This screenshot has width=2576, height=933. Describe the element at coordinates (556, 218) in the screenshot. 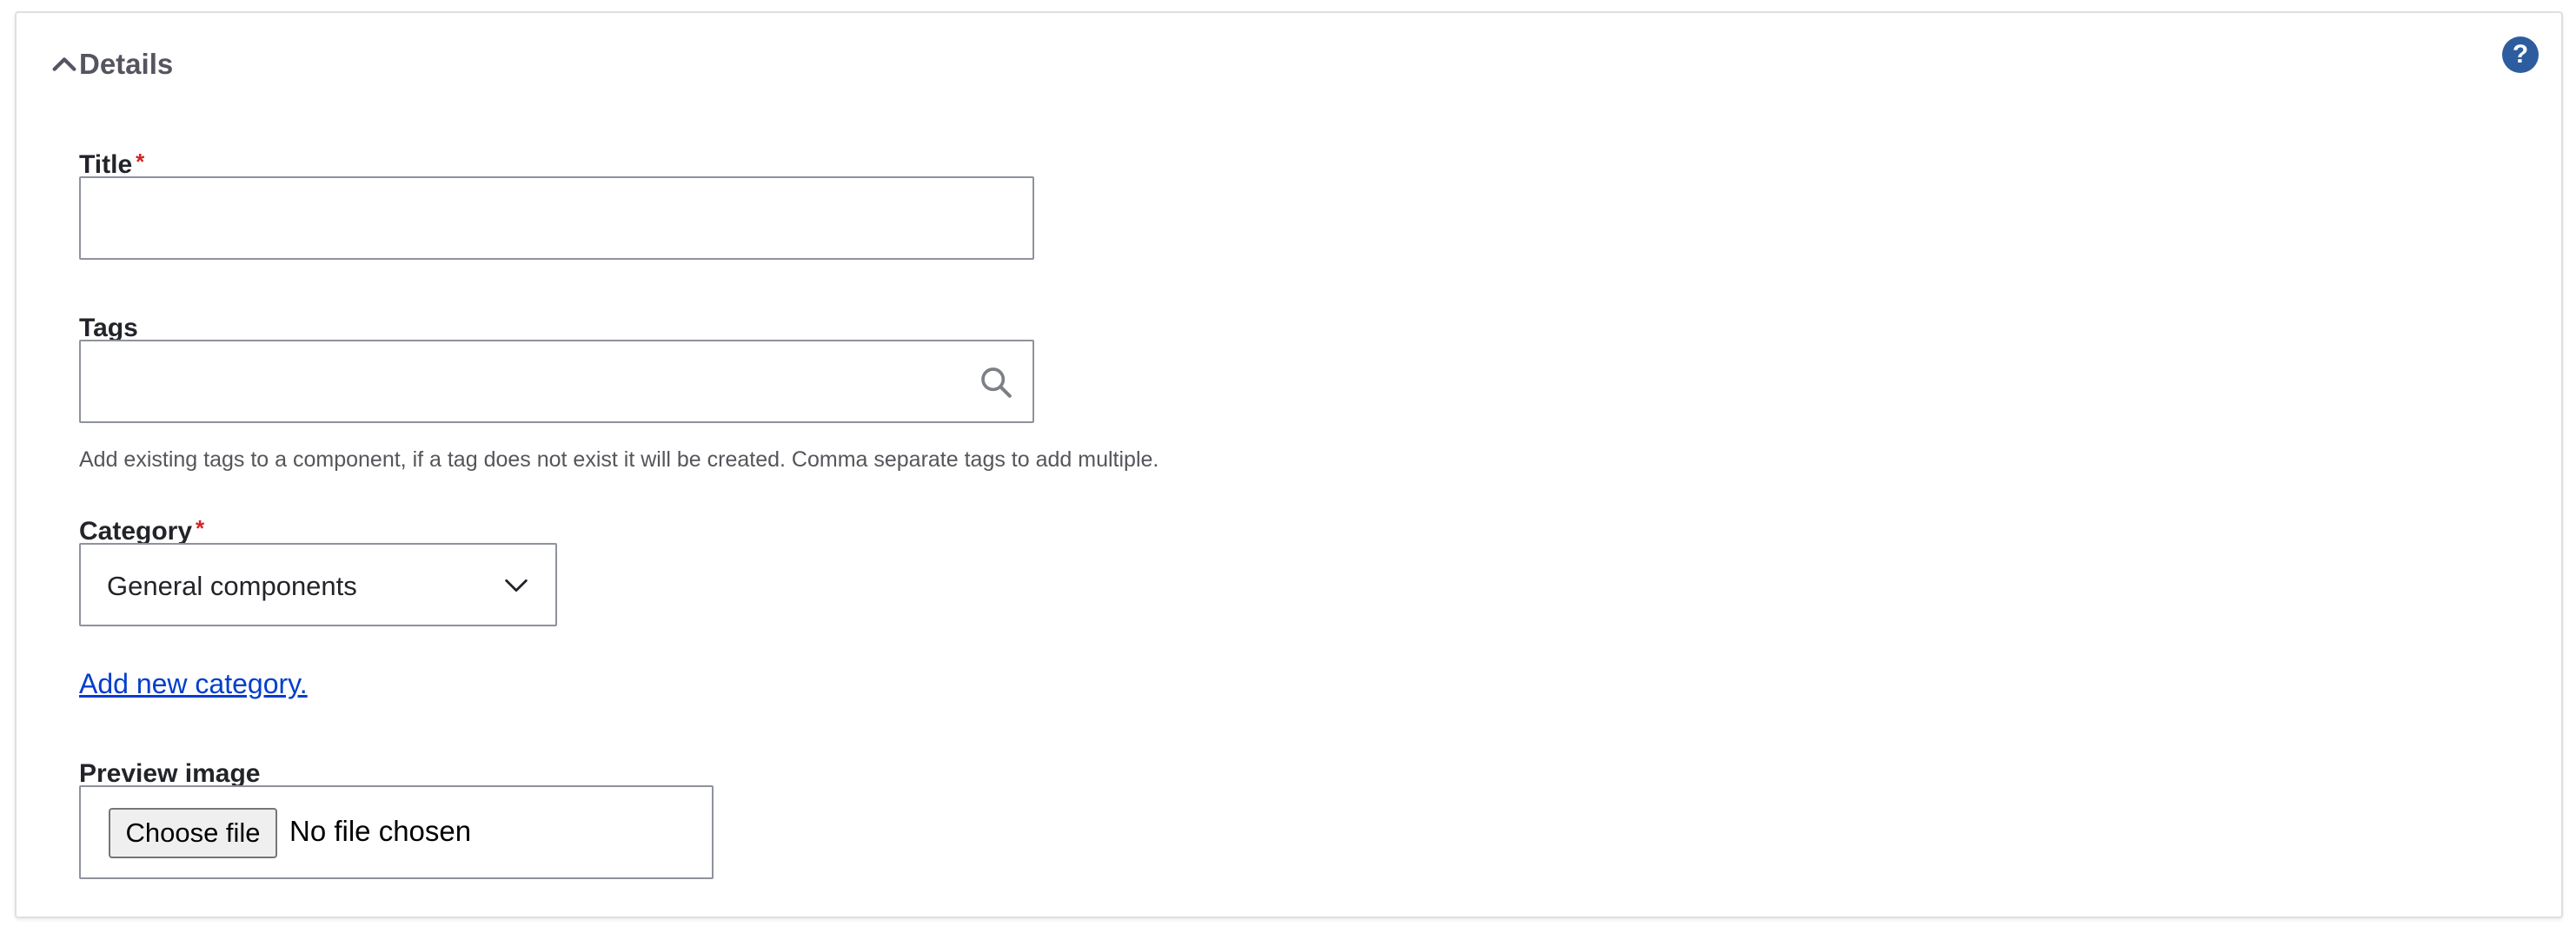

I see `title-input` at that location.